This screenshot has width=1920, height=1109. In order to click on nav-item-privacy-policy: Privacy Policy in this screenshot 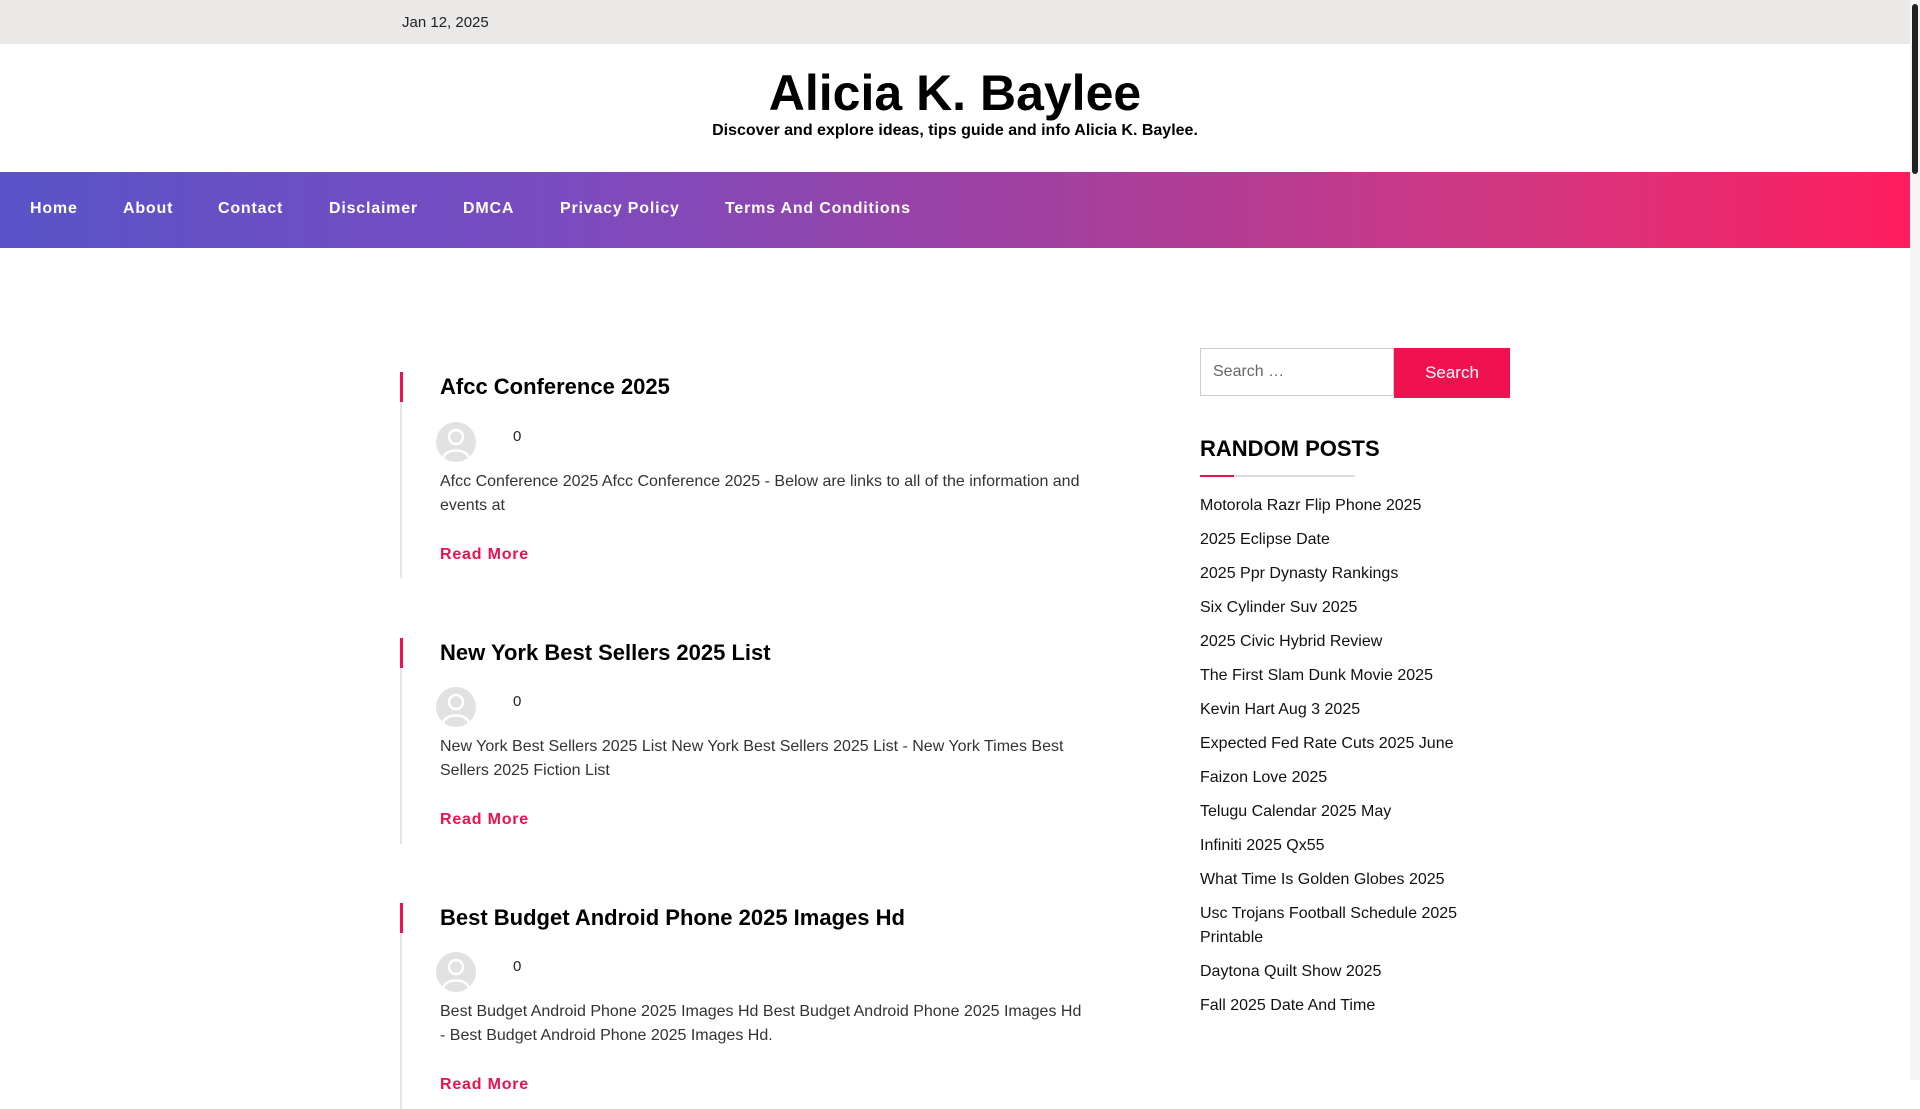, I will do `click(620, 209)`.